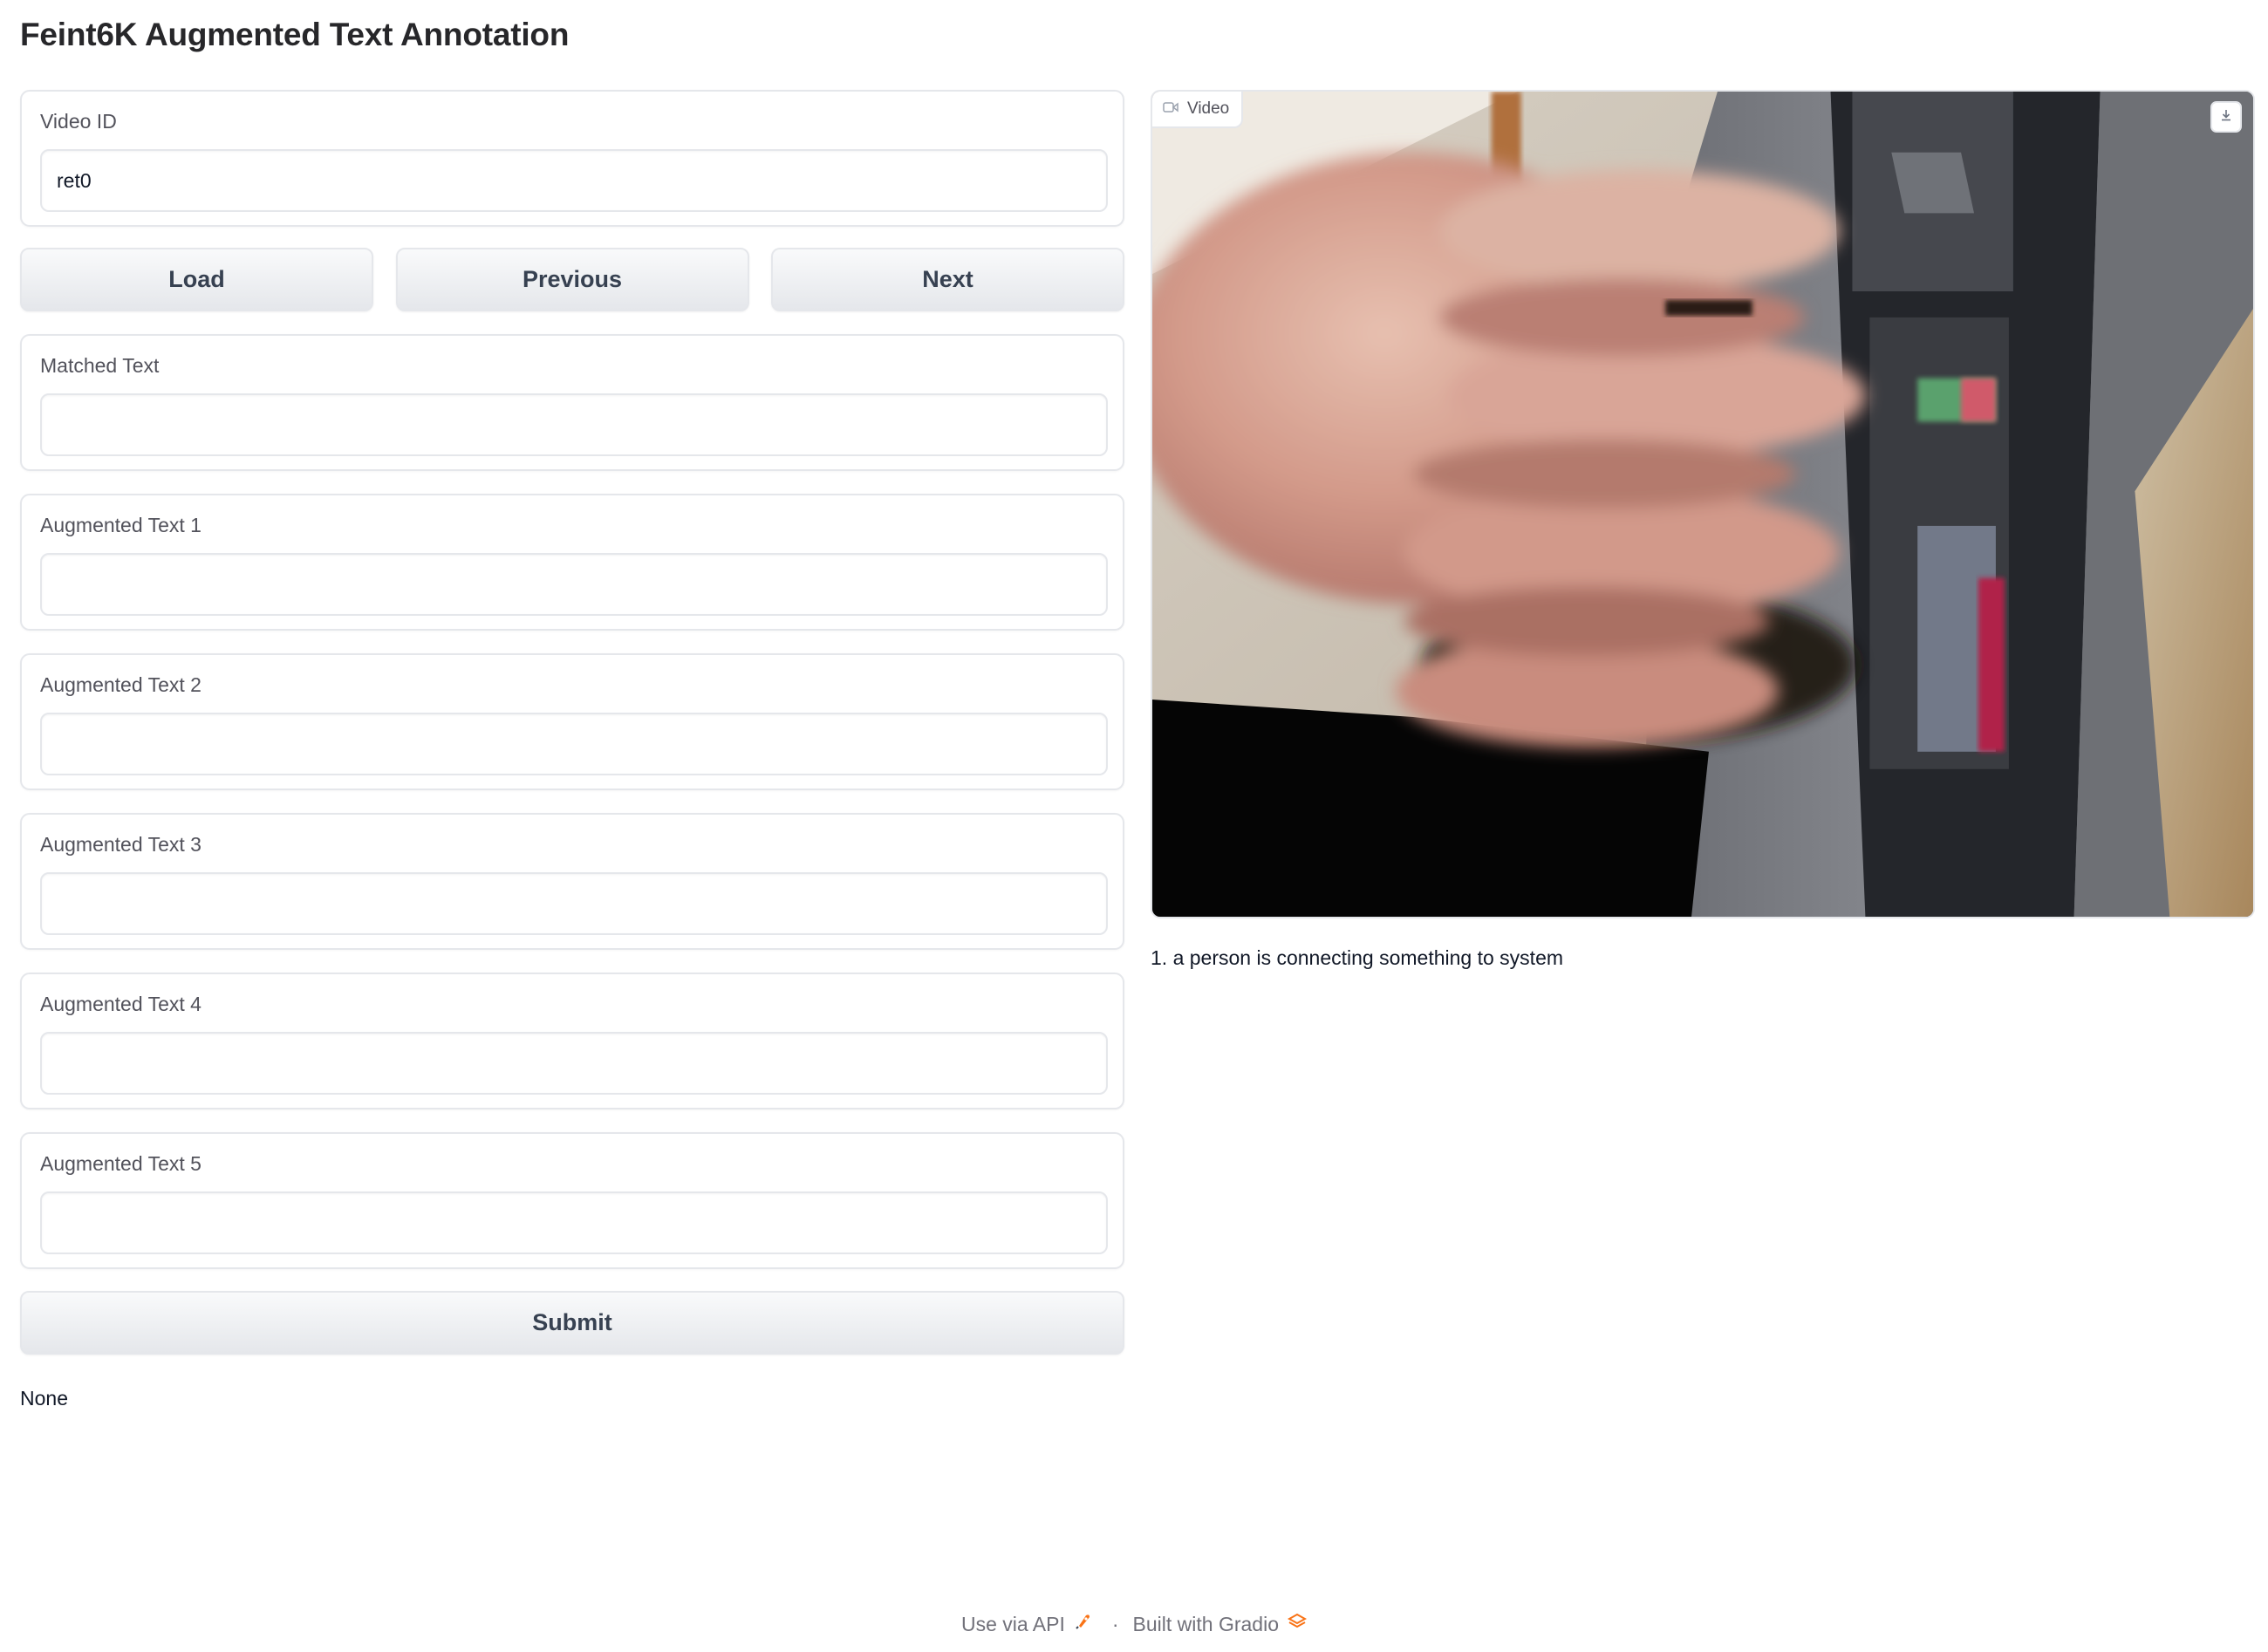 This screenshot has height=1652, width=2268. I want to click on video-camera-icon, so click(1171, 109).